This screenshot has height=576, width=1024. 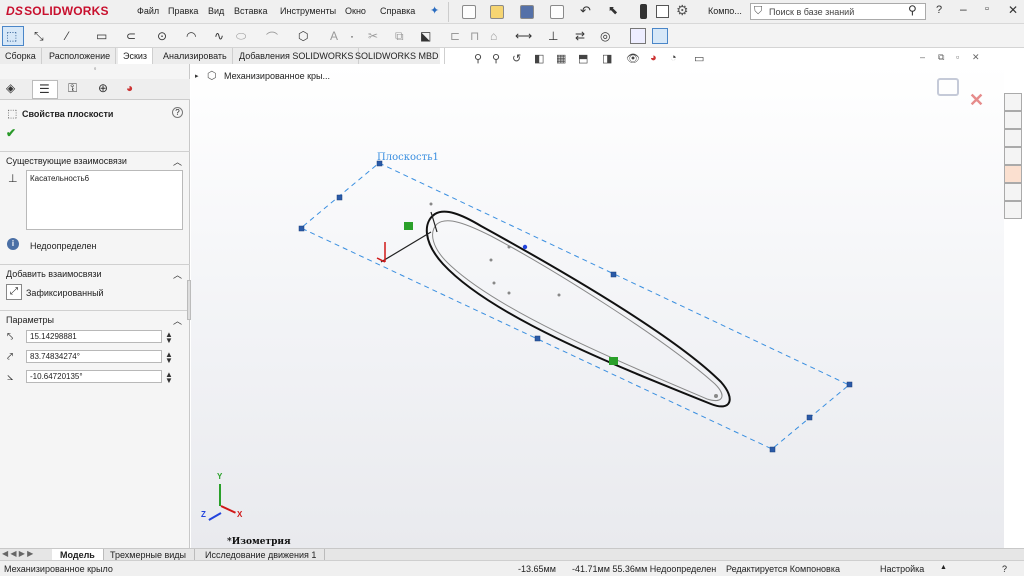 I want to click on menu-help: Справка, so click(x=397, y=11).